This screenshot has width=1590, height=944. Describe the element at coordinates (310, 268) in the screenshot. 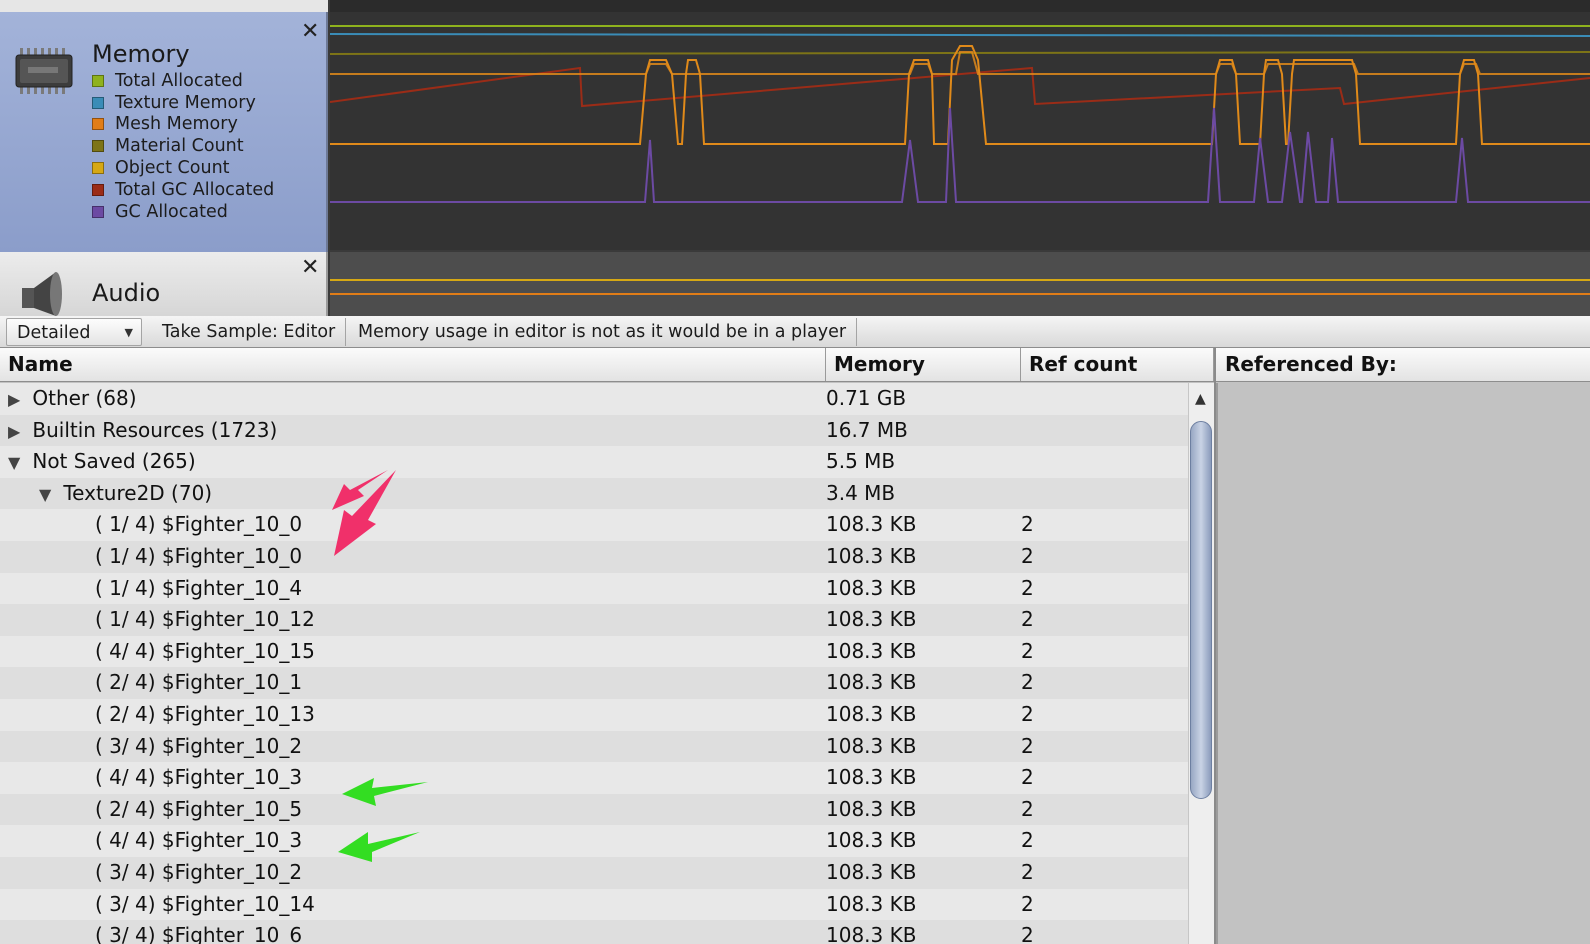

I see `close-audio-icon: ✕` at that location.